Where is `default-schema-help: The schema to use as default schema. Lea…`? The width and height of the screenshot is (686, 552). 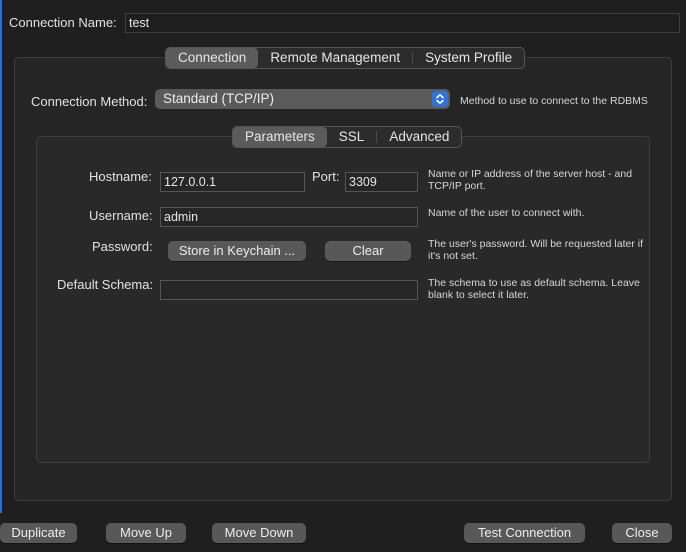
default-schema-help: The schema to use as default schema. Lea… is located at coordinates (534, 289).